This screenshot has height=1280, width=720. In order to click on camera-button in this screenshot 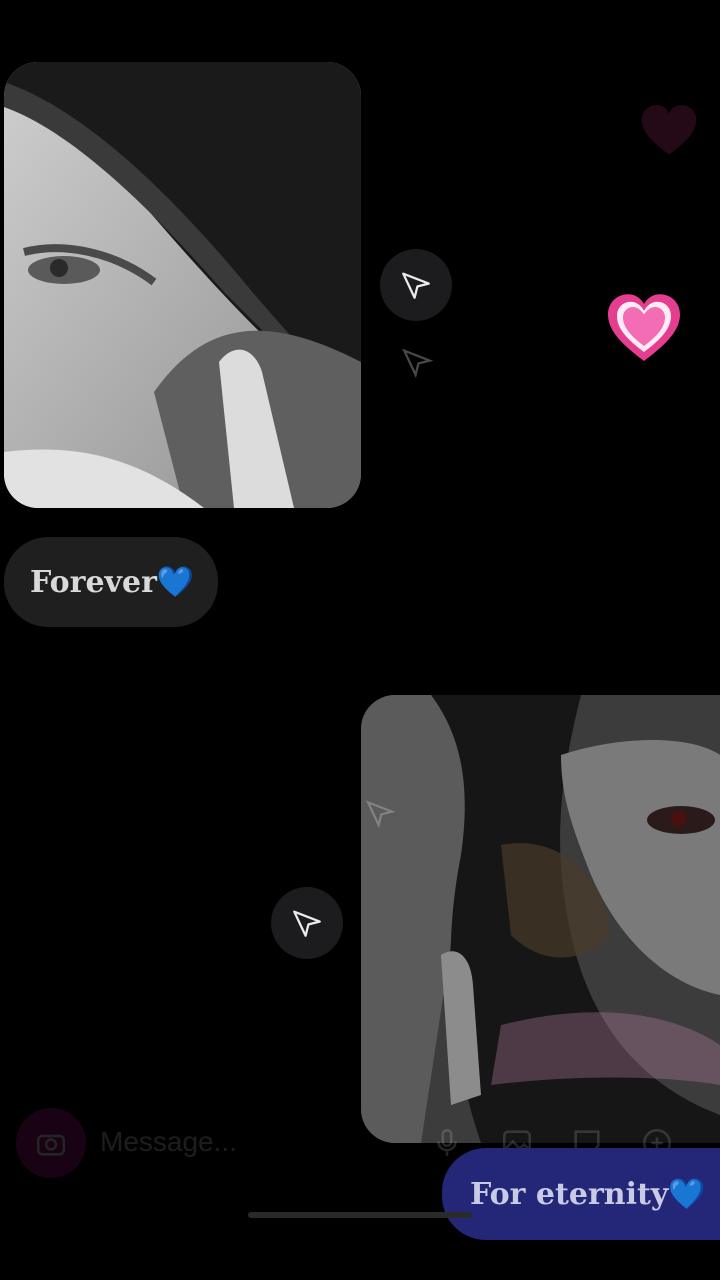, I will do `click(51, 1143)`.